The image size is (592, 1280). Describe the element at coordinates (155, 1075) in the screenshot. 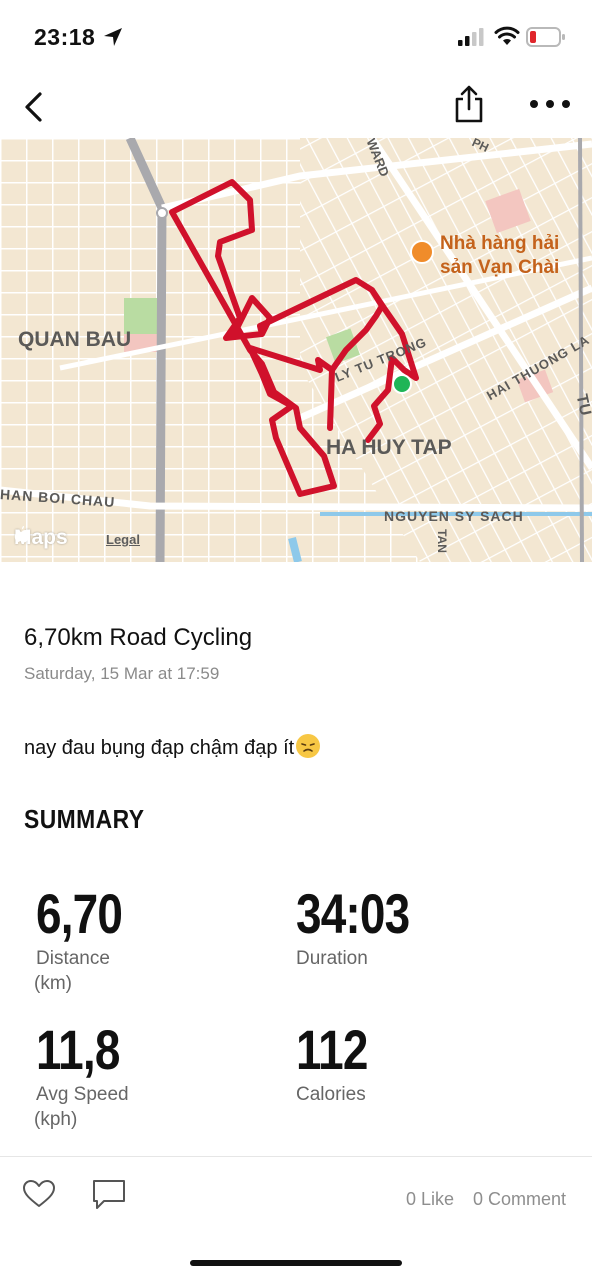

I see `stat-avg-speed: 11,8 Avg Speed (kph)` at that location.